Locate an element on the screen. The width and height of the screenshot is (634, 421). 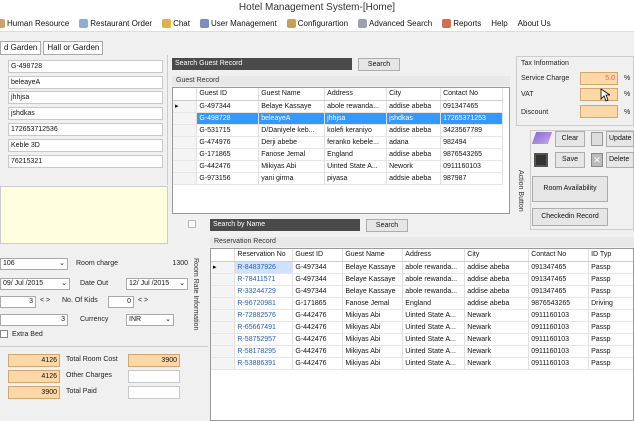
table-cell: G-442476 is located at coordinates (318, 339).